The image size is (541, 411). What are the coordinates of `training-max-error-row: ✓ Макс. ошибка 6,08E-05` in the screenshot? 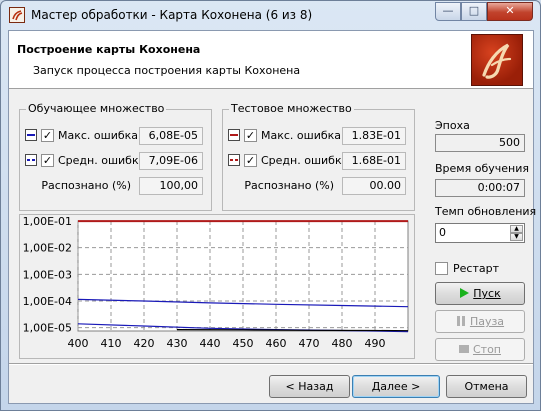 It's located at (115, 136).